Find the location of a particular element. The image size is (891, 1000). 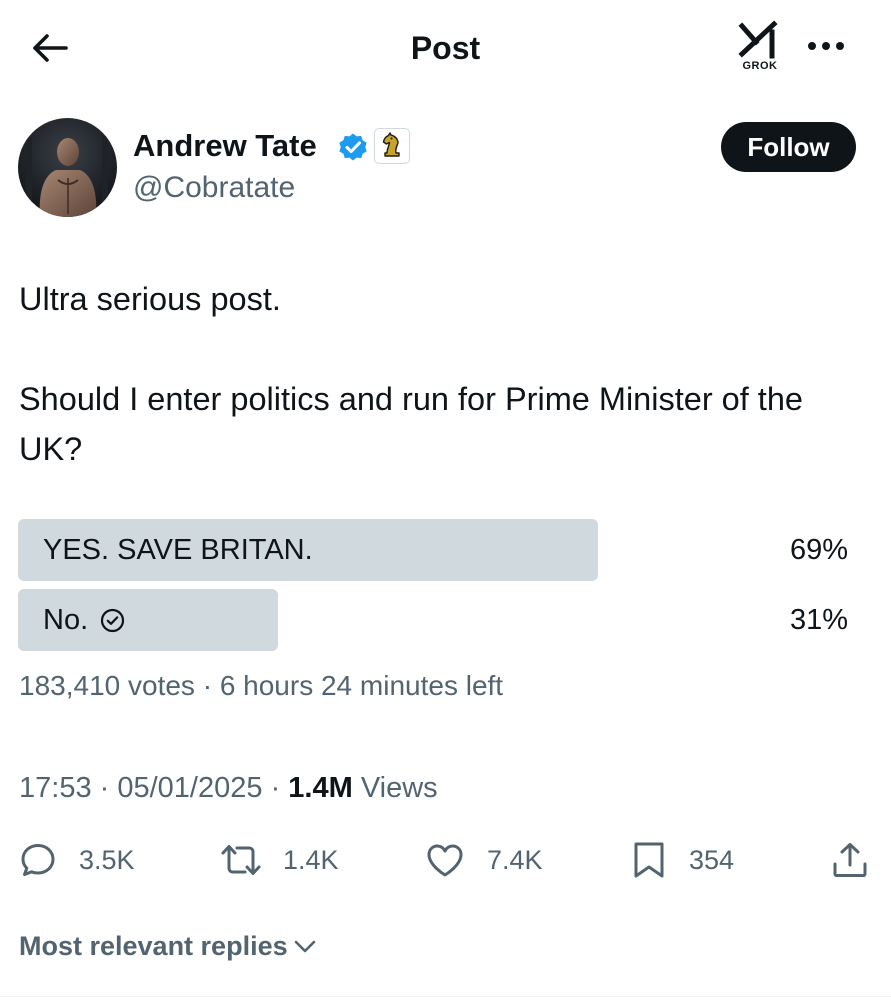

divider is located at coordinates (445, 996).